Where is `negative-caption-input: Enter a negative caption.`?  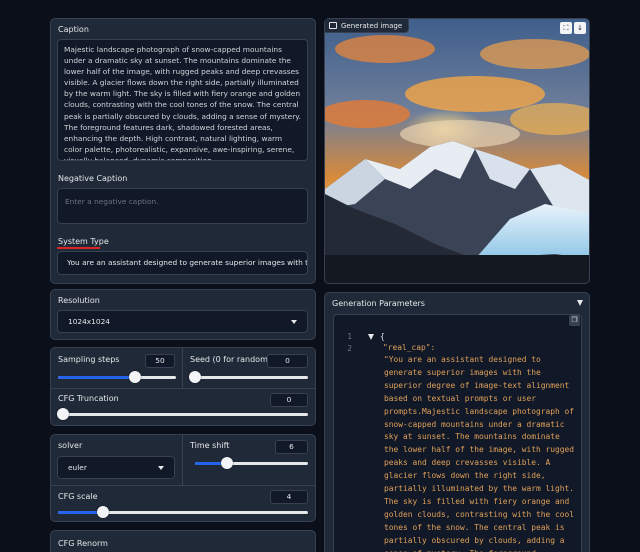 negative-caption-input: Enter a negative caption. is located at coordinates (182, 206).